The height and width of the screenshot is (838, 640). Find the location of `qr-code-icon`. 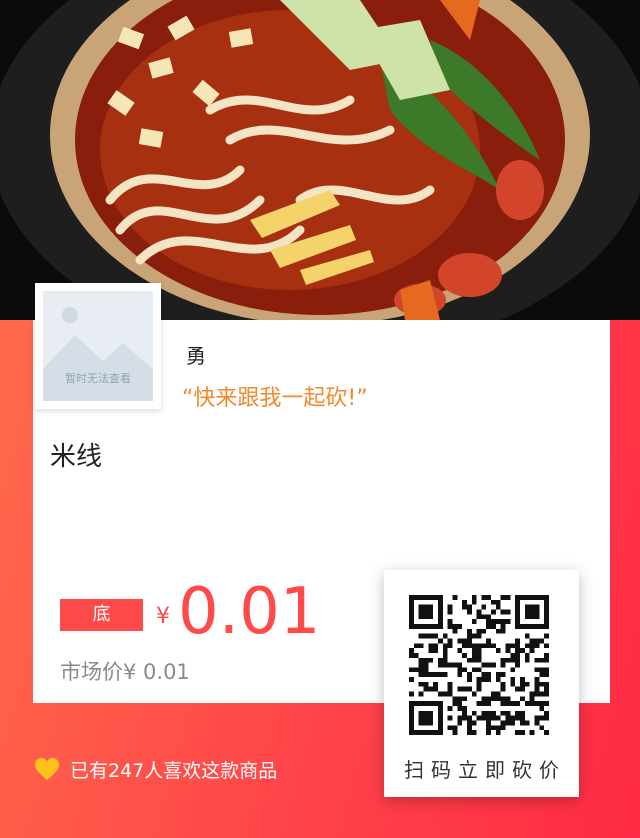

qr-code-icon is located at coordinates (479, 665).